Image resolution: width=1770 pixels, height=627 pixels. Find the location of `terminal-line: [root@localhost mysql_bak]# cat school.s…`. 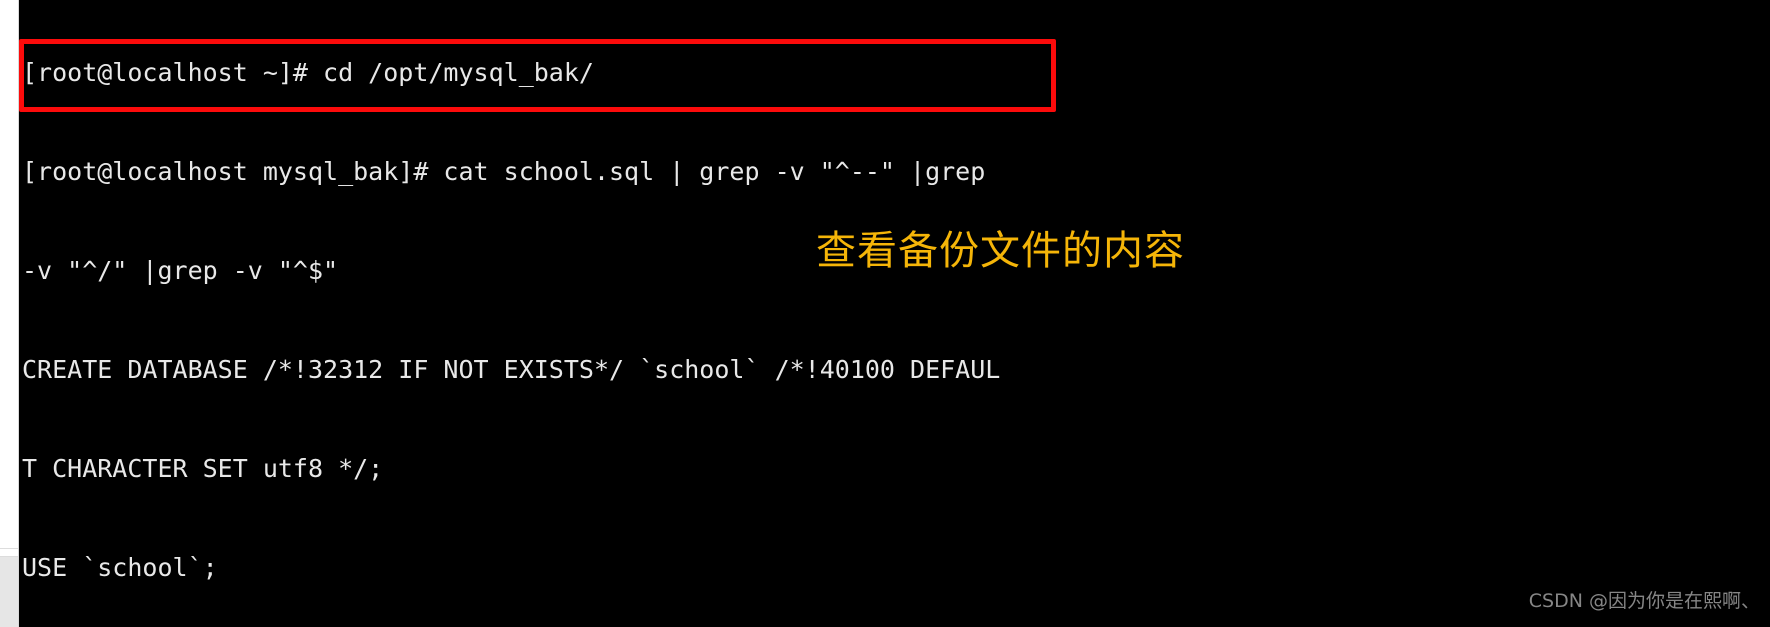

terminal-line: [root@localhost mysql_bak]# cat school.s… is located at coordinates (504, 171).